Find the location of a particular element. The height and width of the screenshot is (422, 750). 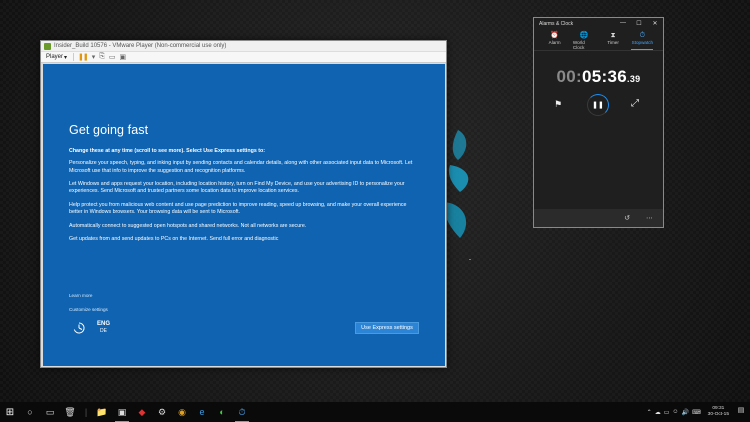

language-code: ENG is located at coordinates (104, 324).